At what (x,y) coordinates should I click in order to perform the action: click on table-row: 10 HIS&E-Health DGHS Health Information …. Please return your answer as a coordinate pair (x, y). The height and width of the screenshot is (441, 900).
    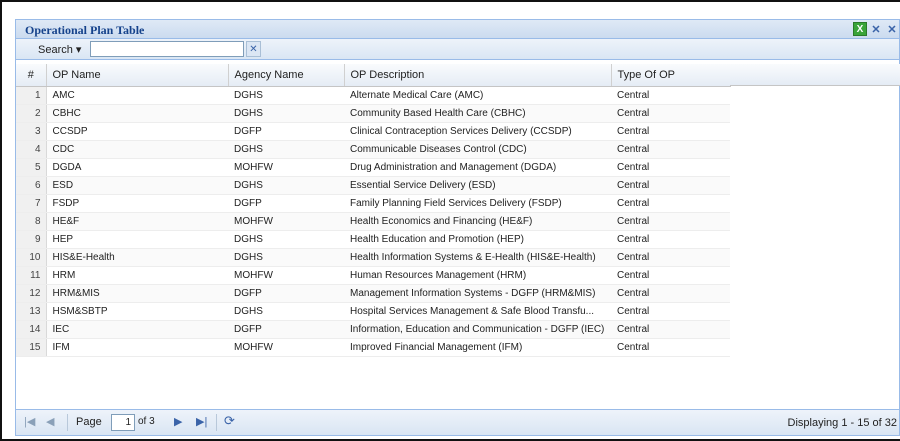
    Looking at the image, I should click on (373, 257).